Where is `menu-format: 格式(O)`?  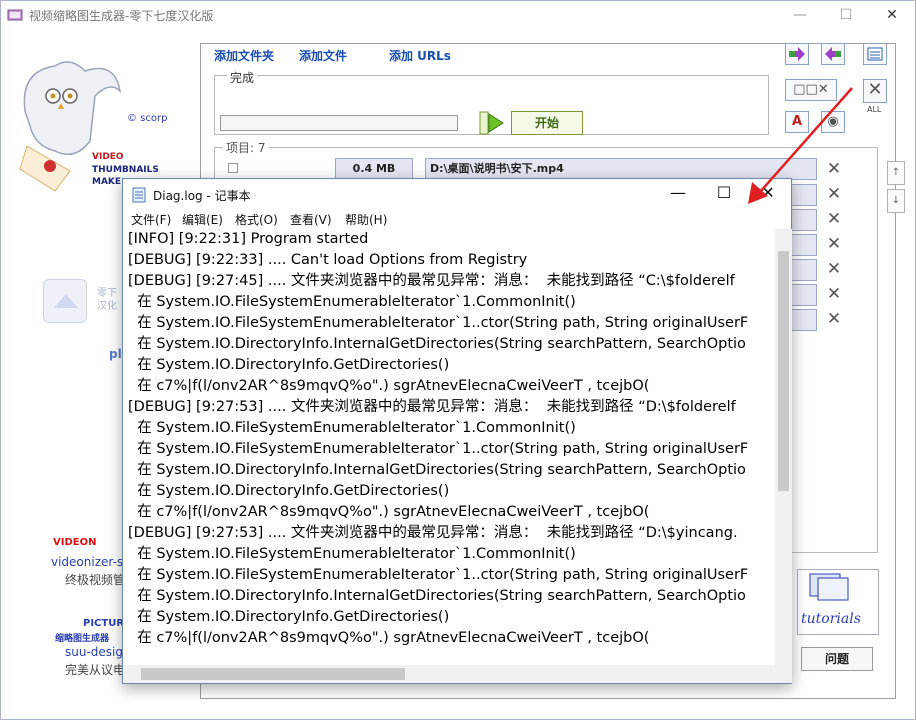 menu-format: 格式(O) is located at coordinates (256, 219).